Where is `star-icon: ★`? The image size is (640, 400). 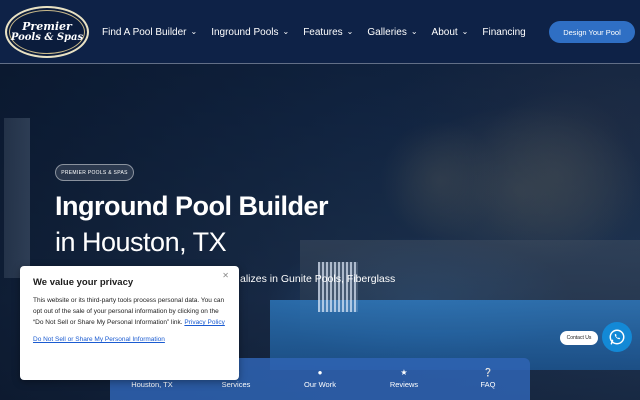
star-icon: ★ is located at coordinates (404, 372).